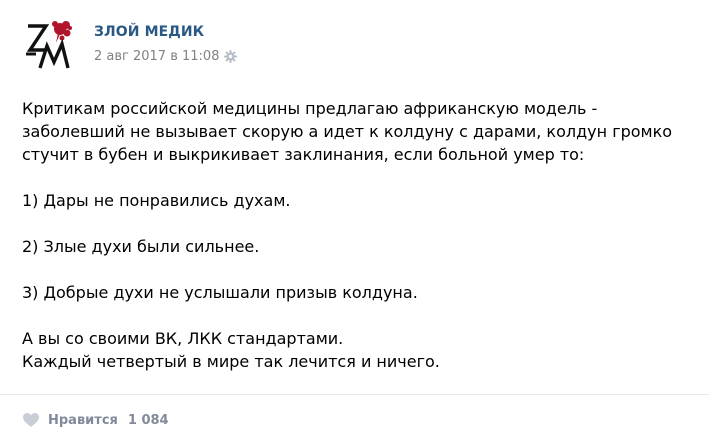 This screenshot has height=446, width=709. I want to click on list-item: 2) Злые духи были сильнее., so click(141, 246).